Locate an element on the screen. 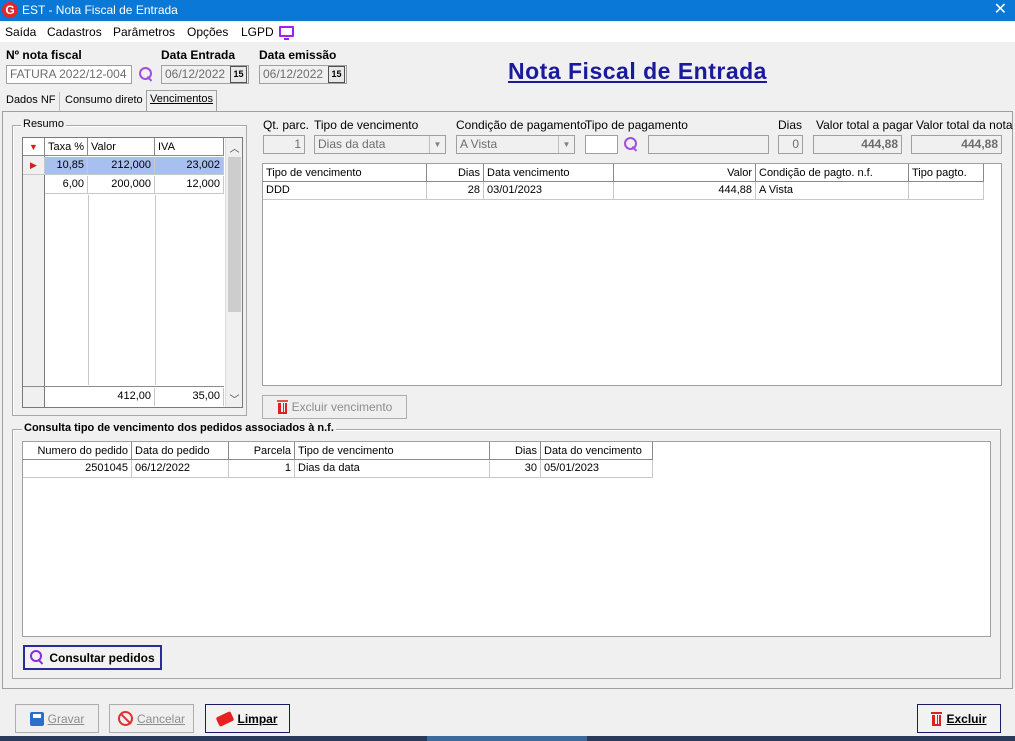  valor-total-nota-field: 444,88 is located at coordinates (956, 144).